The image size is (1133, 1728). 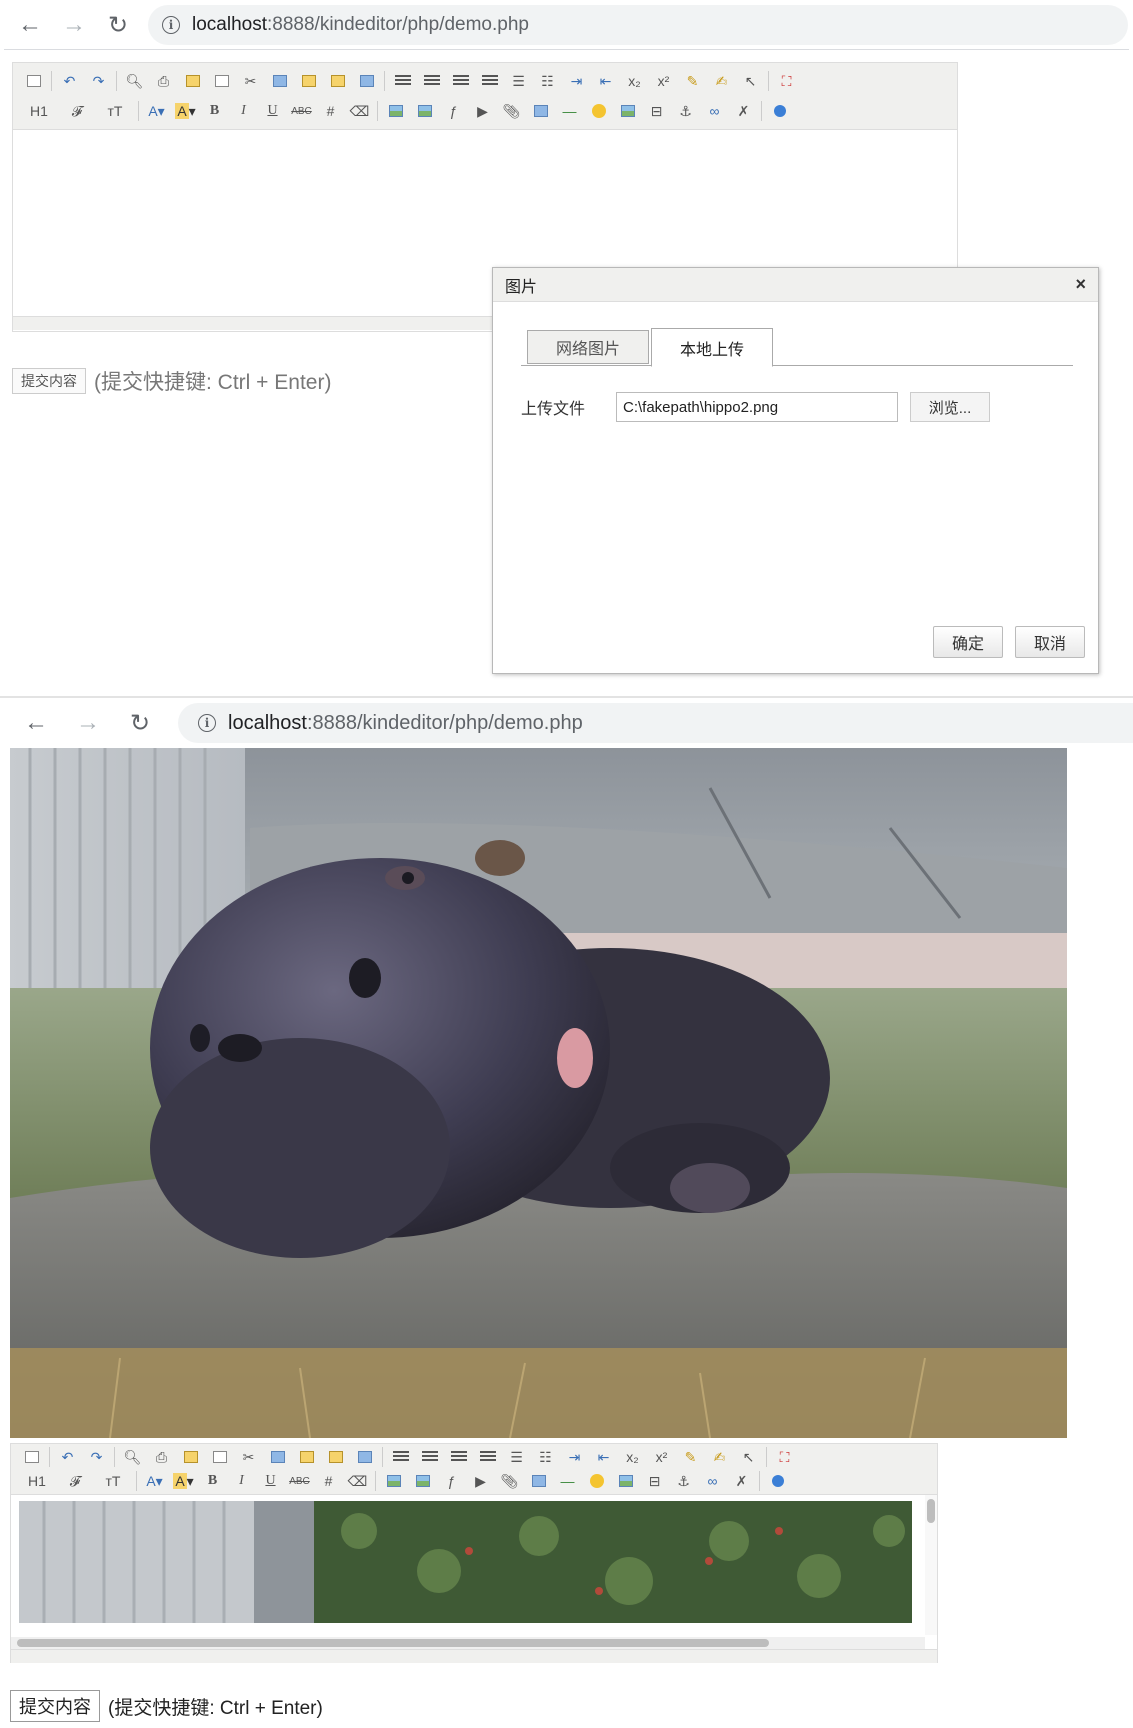 I want to click on font-size-button: тT, so click(x=115, y=111).